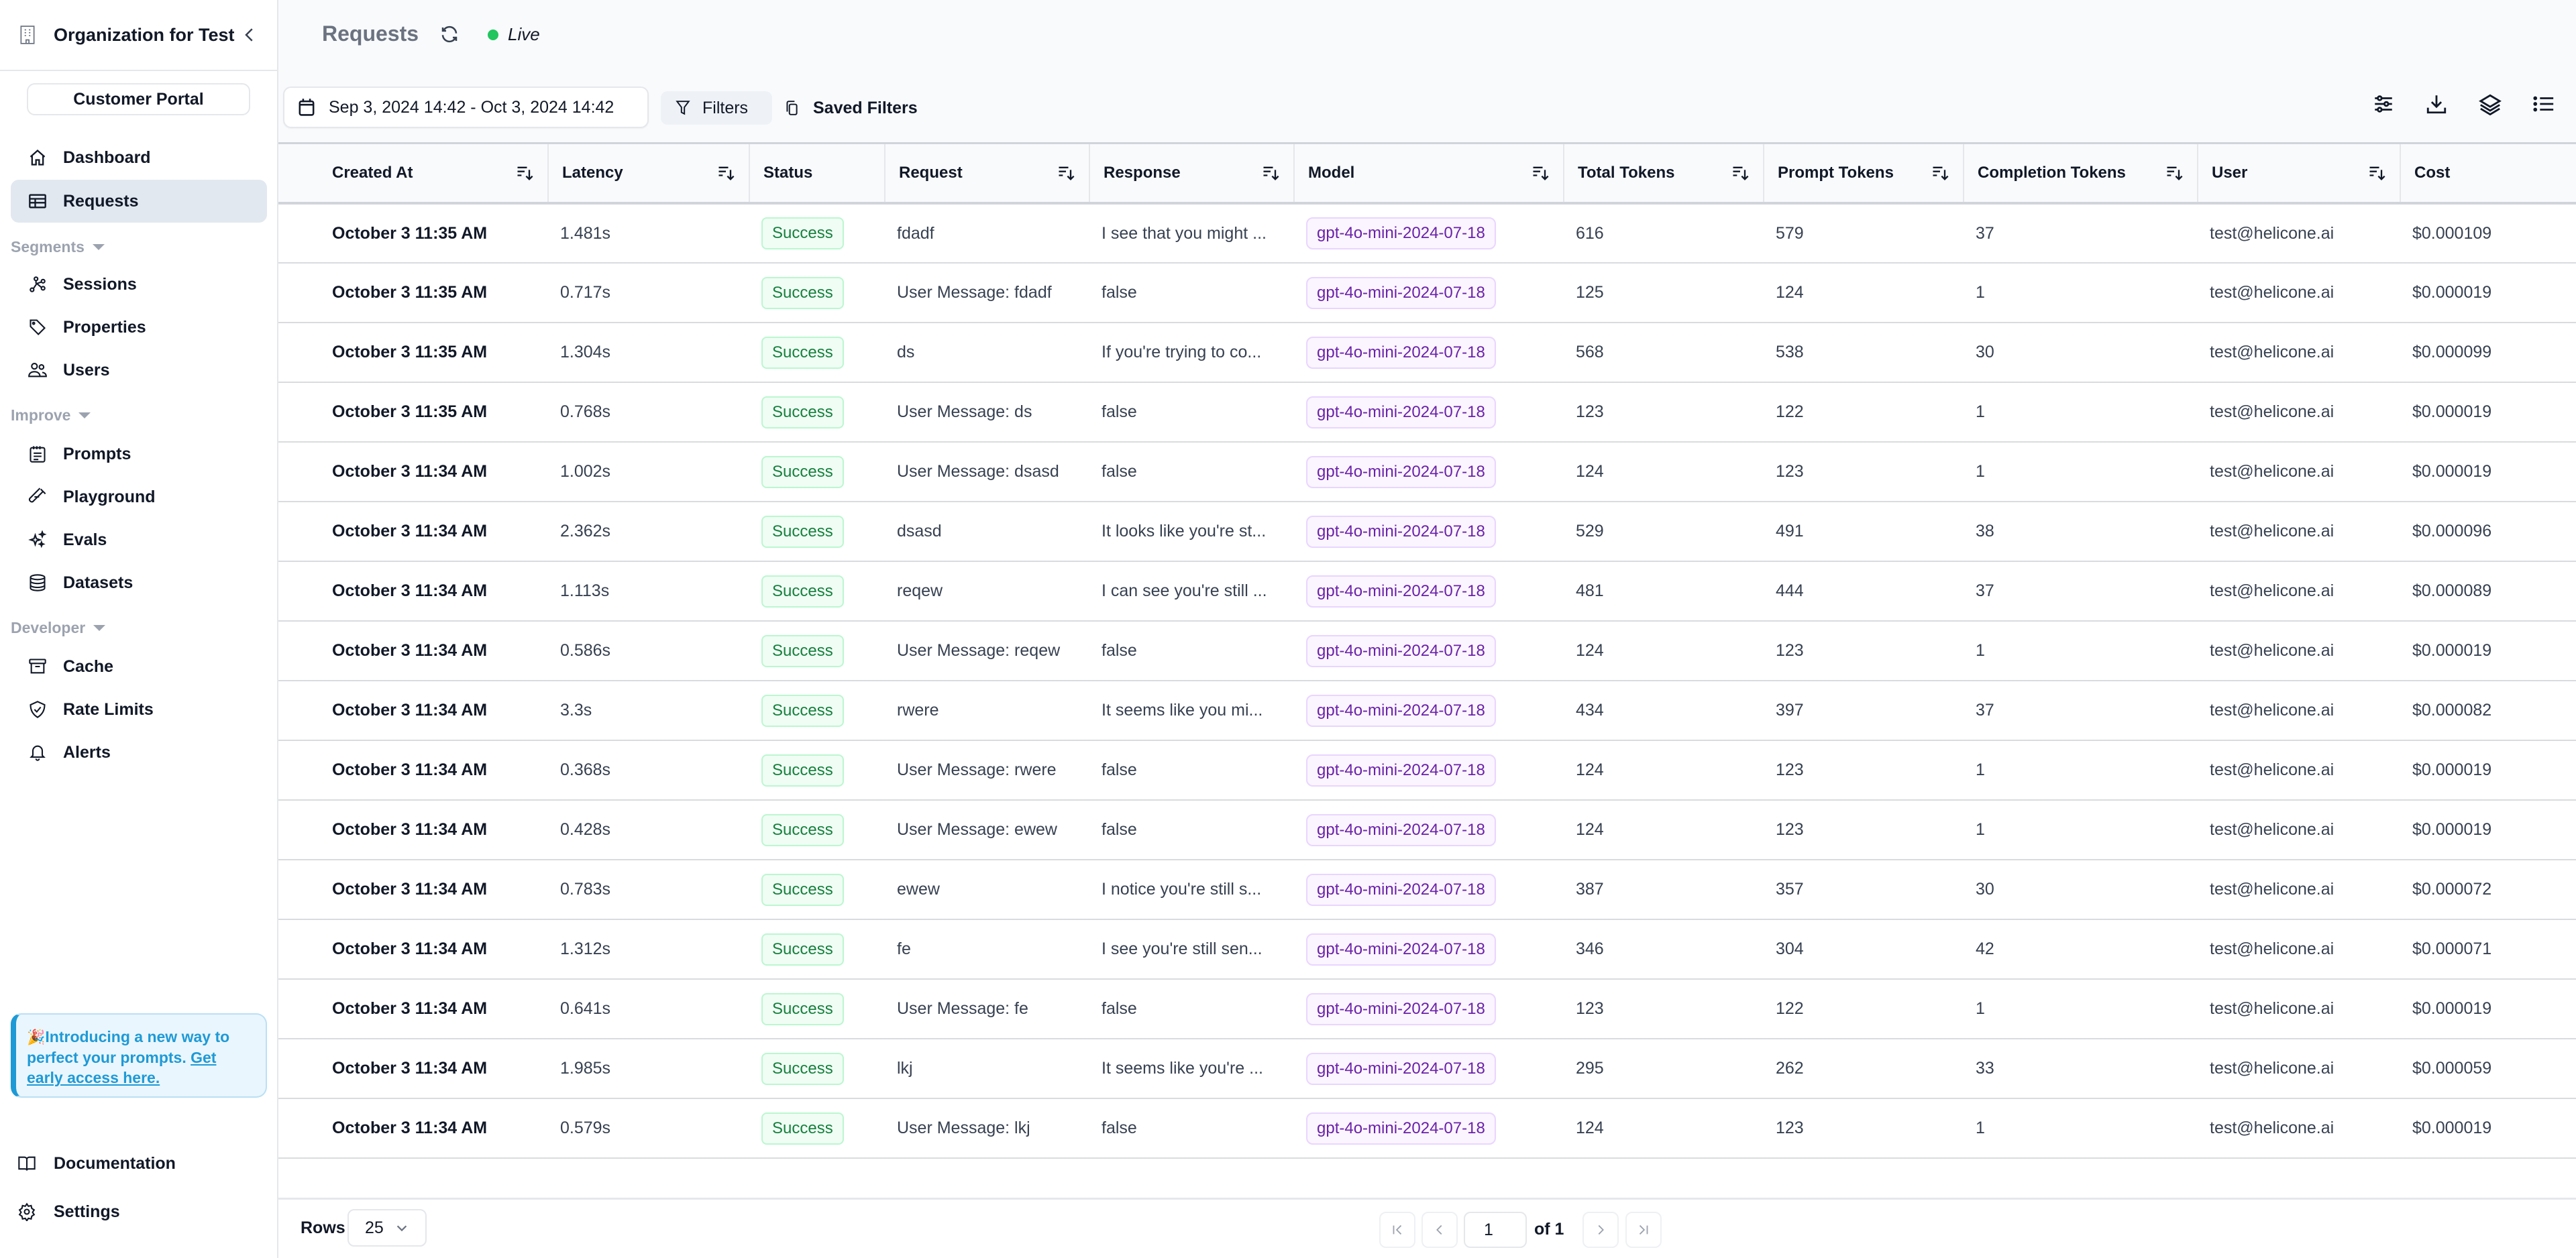 This screenshot has height=1258, width=2576. I want to click on created-at-cell: October 3 11:34 AM, so click(413, 591).